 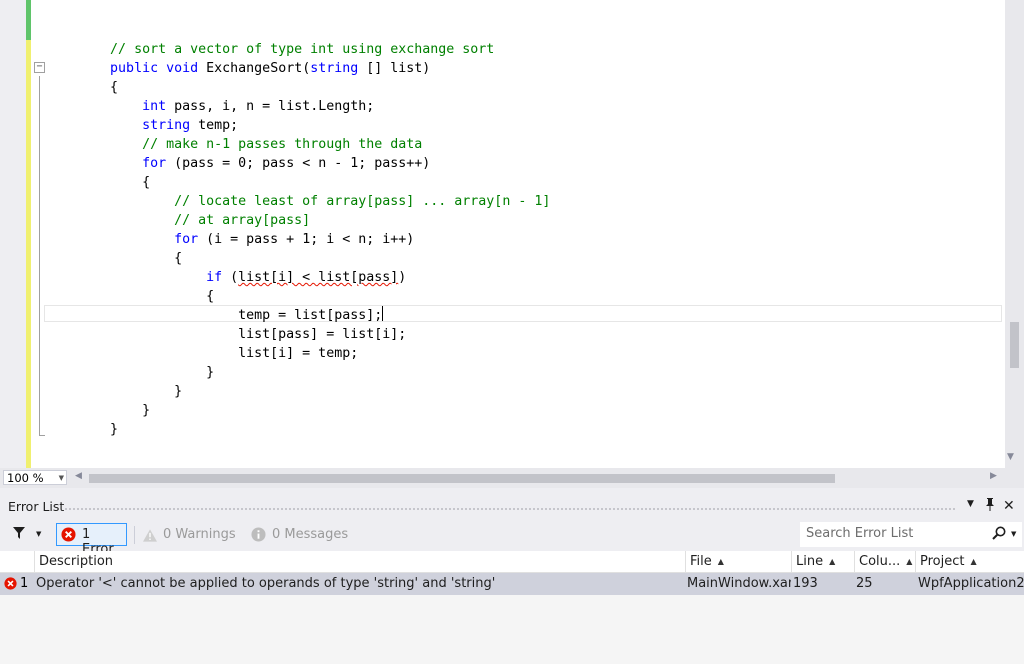 I want to click on close-icon: ✕, so click(x=1009, y=506).